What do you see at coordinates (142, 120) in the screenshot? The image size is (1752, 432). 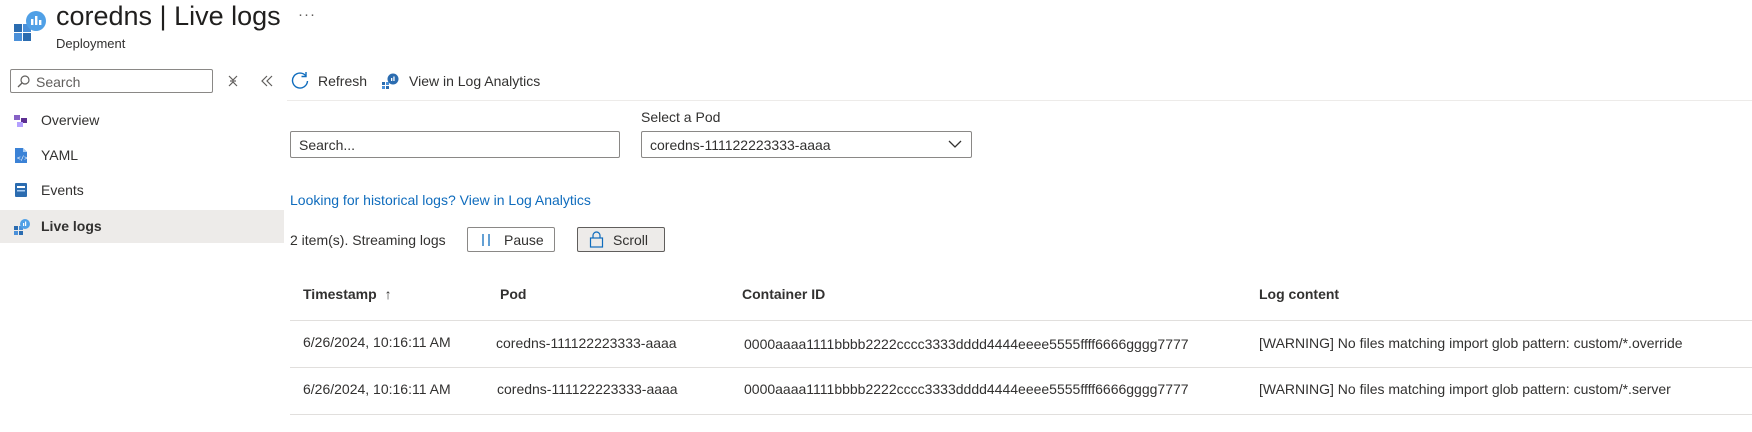 I see `sidebar-item-overview: Overview` at bounding box center [142, 120].